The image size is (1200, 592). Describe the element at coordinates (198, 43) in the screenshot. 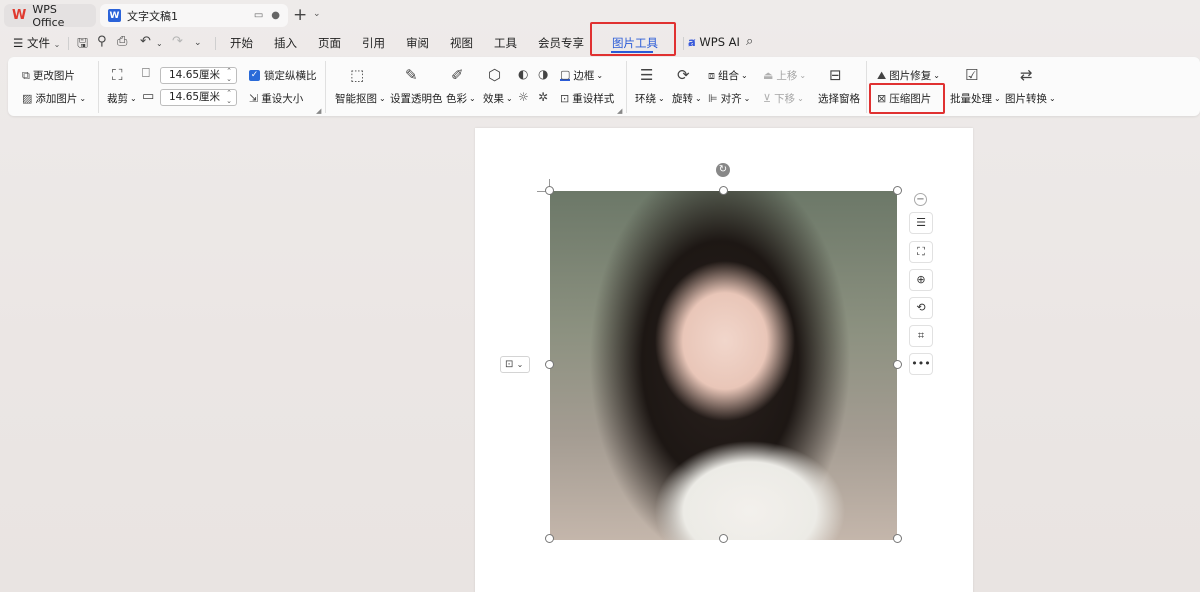

I see `more-chevron-icon: ⌄` at that location.